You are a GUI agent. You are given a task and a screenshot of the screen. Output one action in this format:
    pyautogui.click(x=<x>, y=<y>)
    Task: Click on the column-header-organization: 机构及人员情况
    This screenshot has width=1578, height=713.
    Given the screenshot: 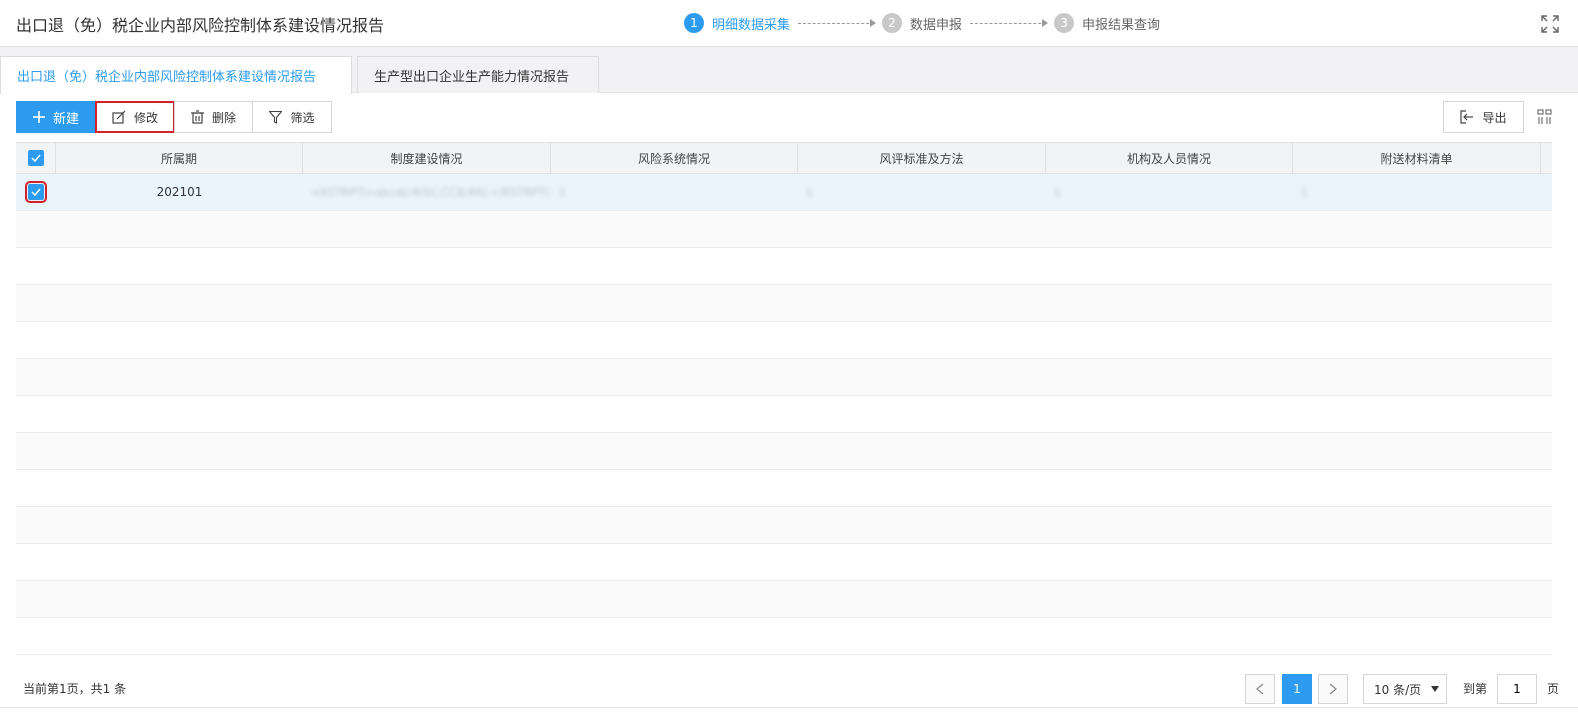 What is the action you would take?
    pyautogui.click(x=1169, y=158)
    